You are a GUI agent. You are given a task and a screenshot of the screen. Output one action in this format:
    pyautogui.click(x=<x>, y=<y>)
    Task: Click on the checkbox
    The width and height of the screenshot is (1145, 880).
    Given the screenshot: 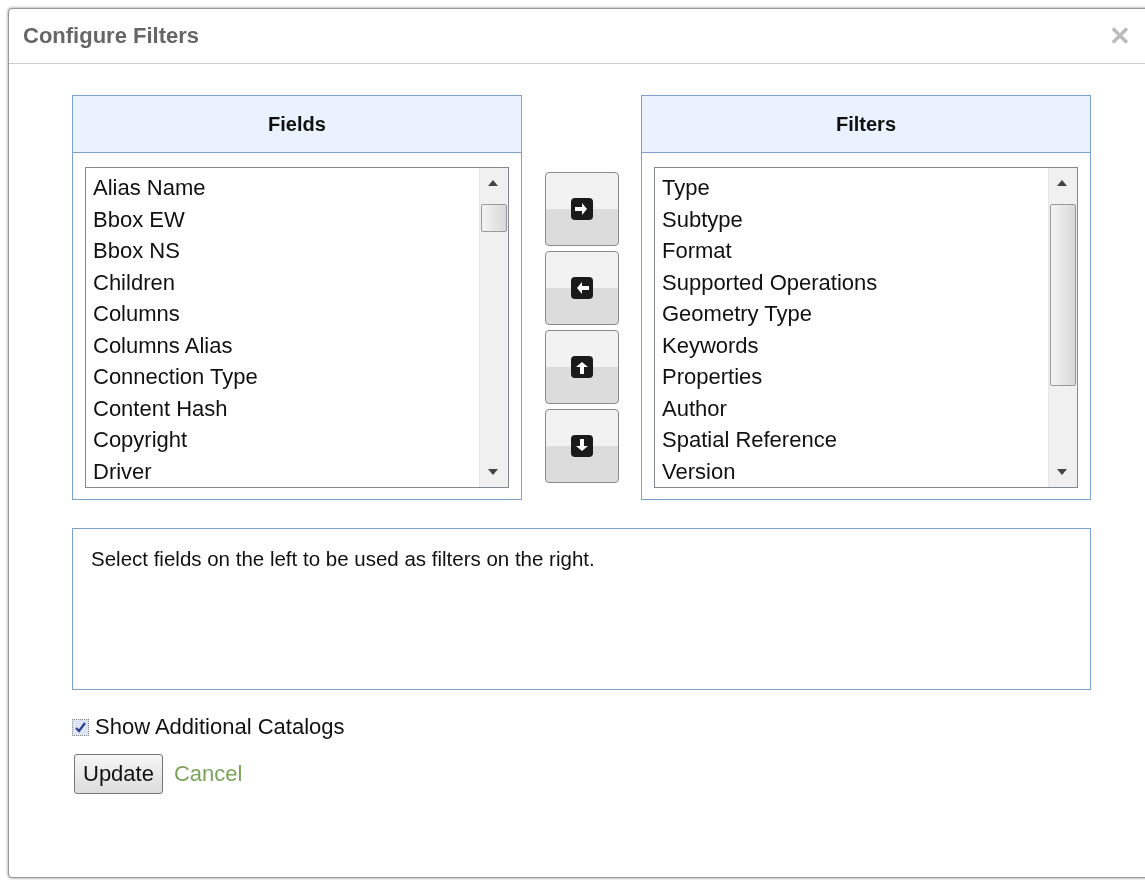 What is the action you would take?
    pyautogui.click(x=80, y=727)
    